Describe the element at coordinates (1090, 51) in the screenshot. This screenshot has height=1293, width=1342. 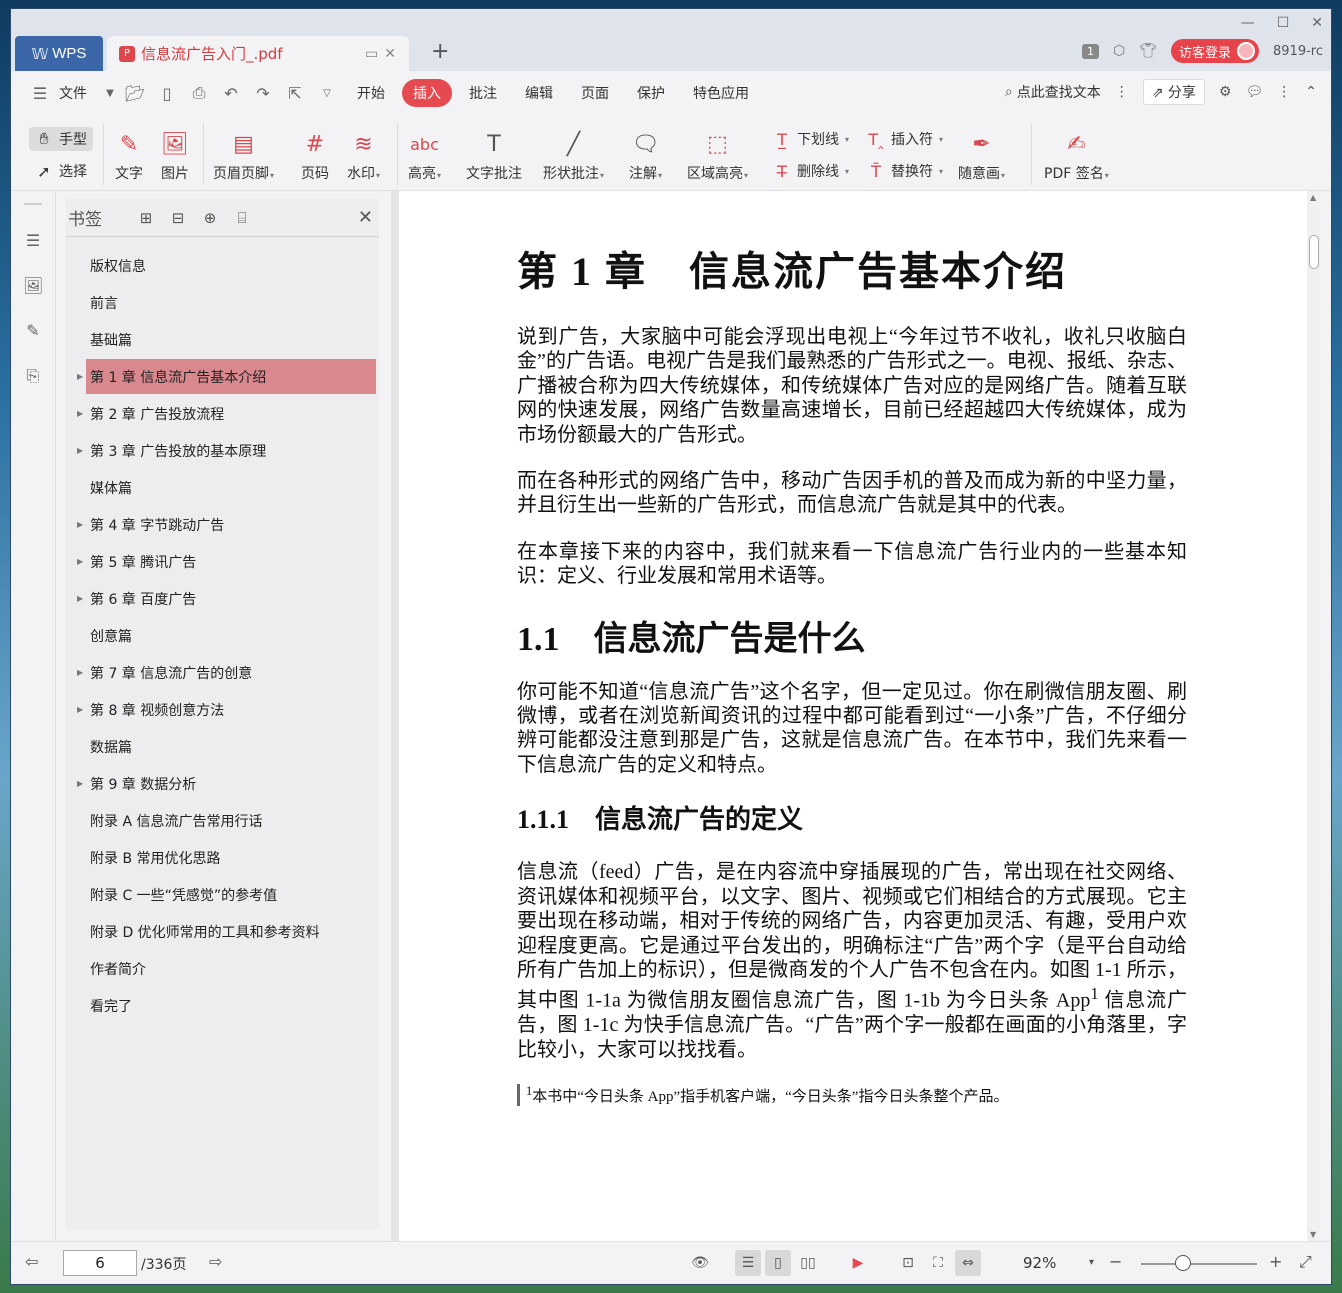
I see `window-count-badge: 1` at that location.